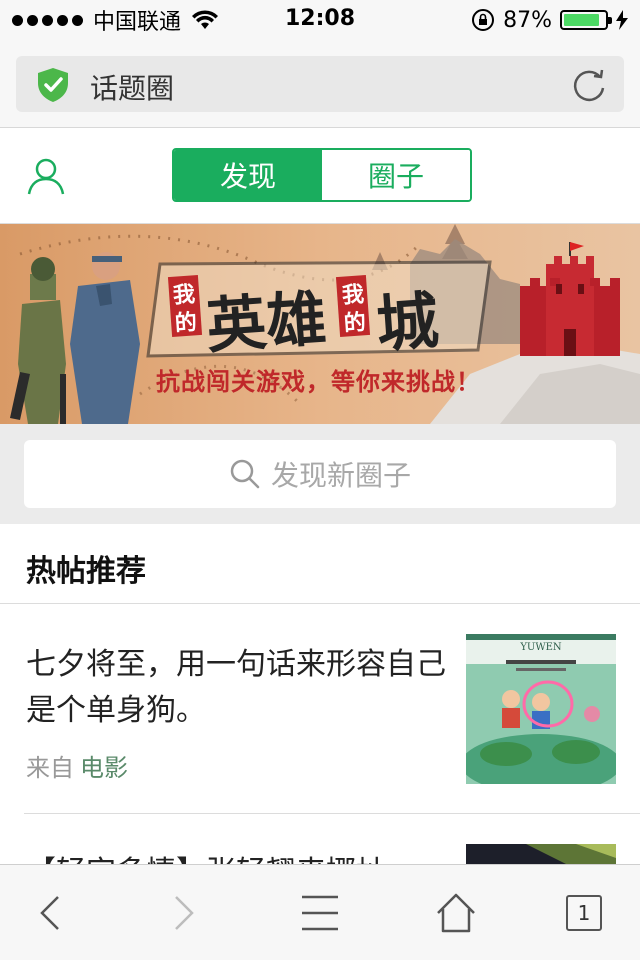 The width and height of the screenshot is (640, 960). Describe the element at coordinates (52, 913) in the screenshot. I see `back-icon` at that location.